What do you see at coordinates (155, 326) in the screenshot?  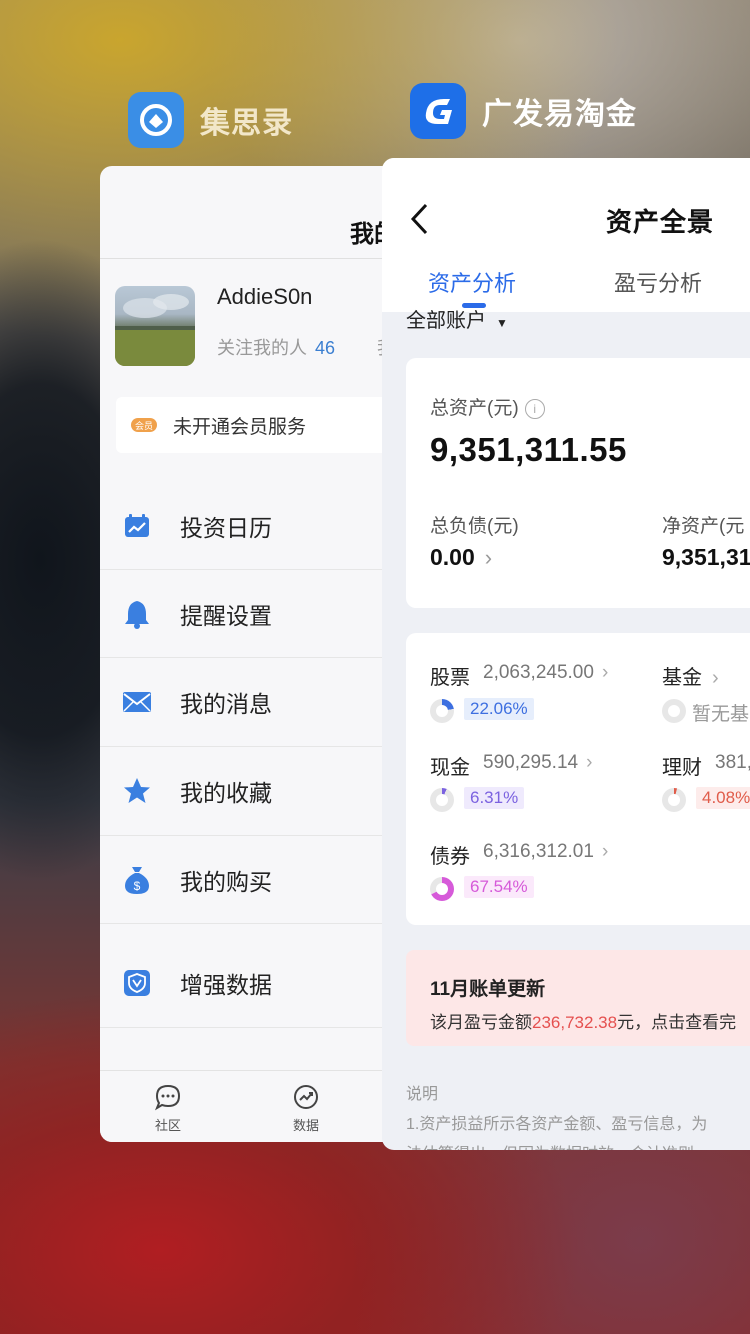 I see `avatar` at bounding box center [155, 326].